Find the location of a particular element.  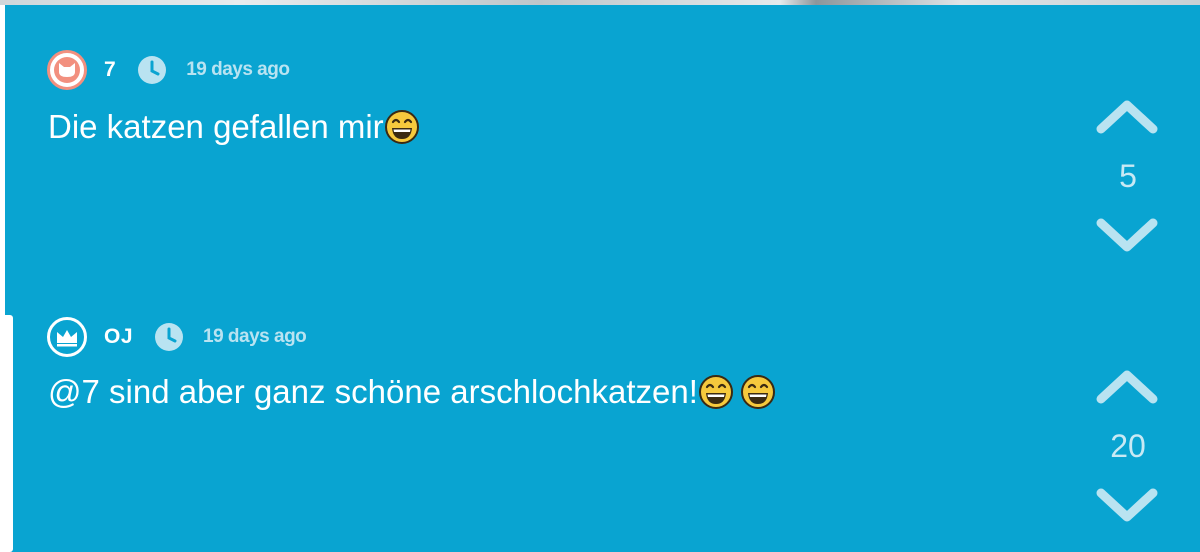

crown-icon is located at coordinates (67, 338).